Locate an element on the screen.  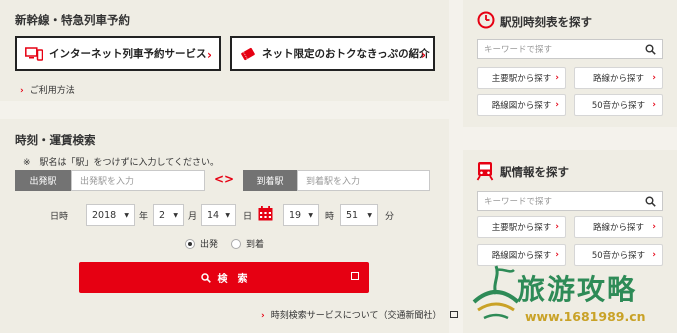
search-title: 時刻・運賃検索 is located at coordinates (55, 140).